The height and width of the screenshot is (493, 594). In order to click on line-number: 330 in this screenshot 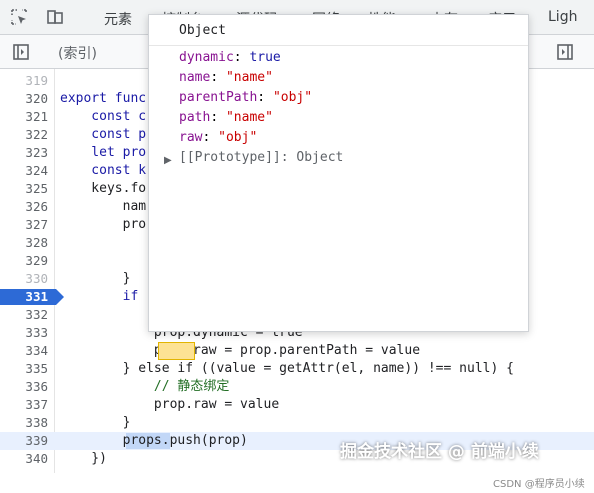, I will do `click(24, 279)`.